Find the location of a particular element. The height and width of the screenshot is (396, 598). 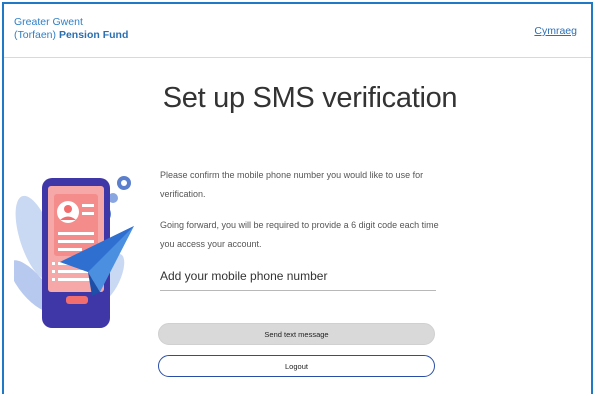

language-toggle-link: Cymraeg is located at coordinates (555, 31).